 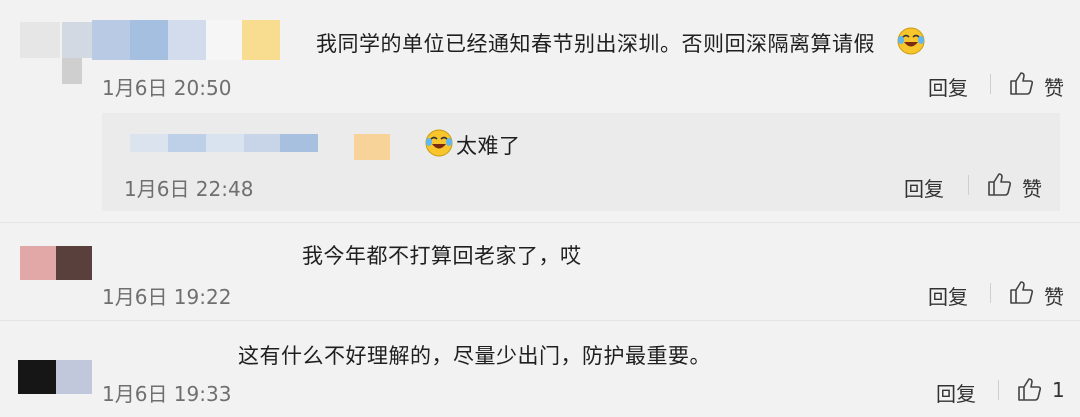 What do you see at coordinates (167, 394) in the screenshot?
I see `comment-time: 1月6日 19:33` at bounding box center [167, 394].